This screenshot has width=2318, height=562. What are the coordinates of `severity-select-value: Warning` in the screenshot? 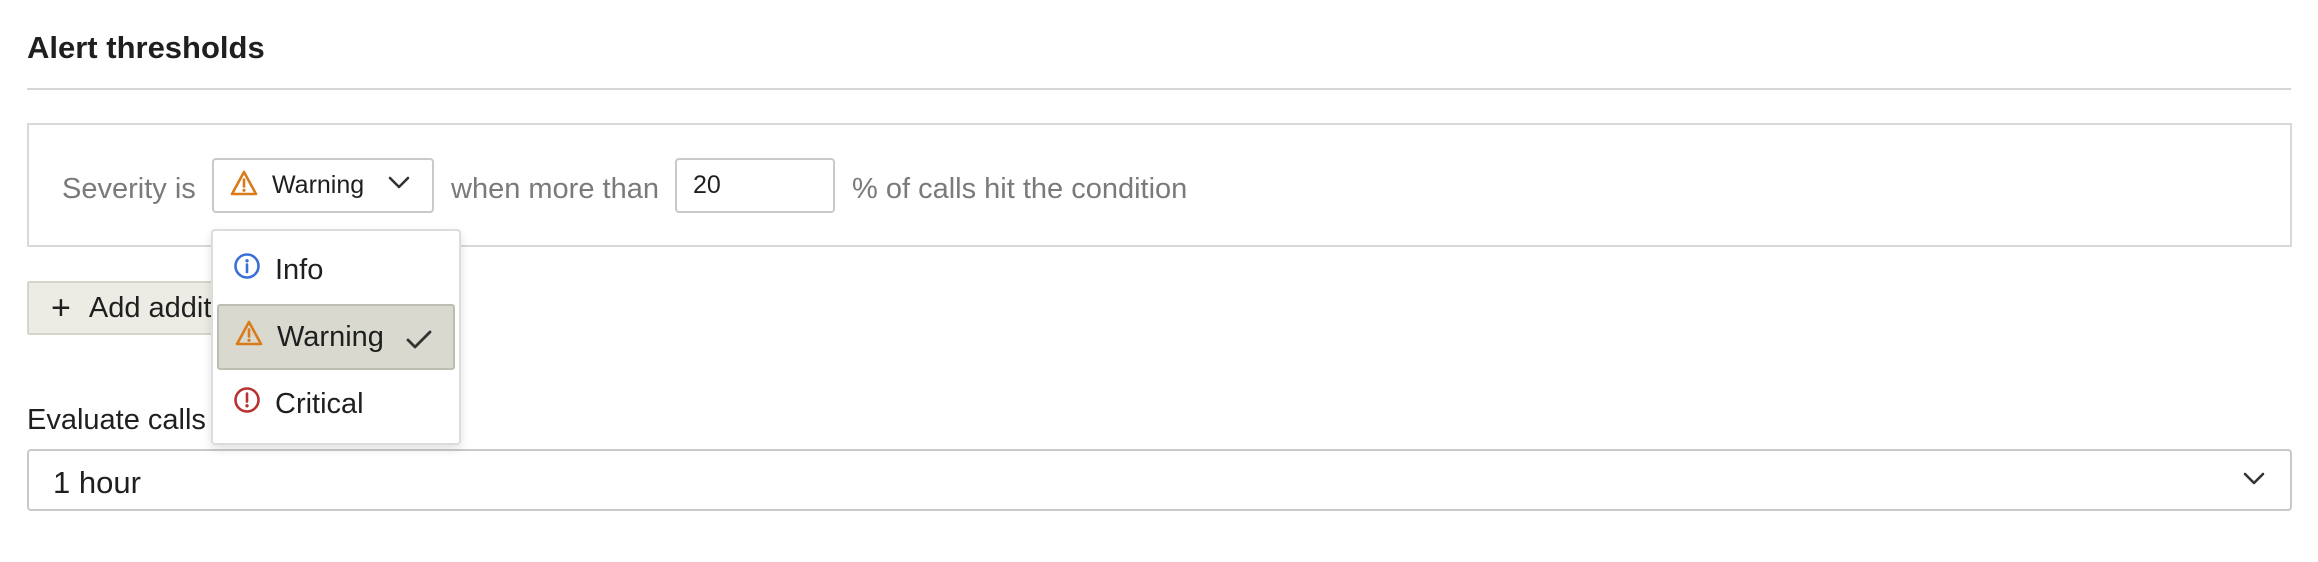 It's located at (318, 185).